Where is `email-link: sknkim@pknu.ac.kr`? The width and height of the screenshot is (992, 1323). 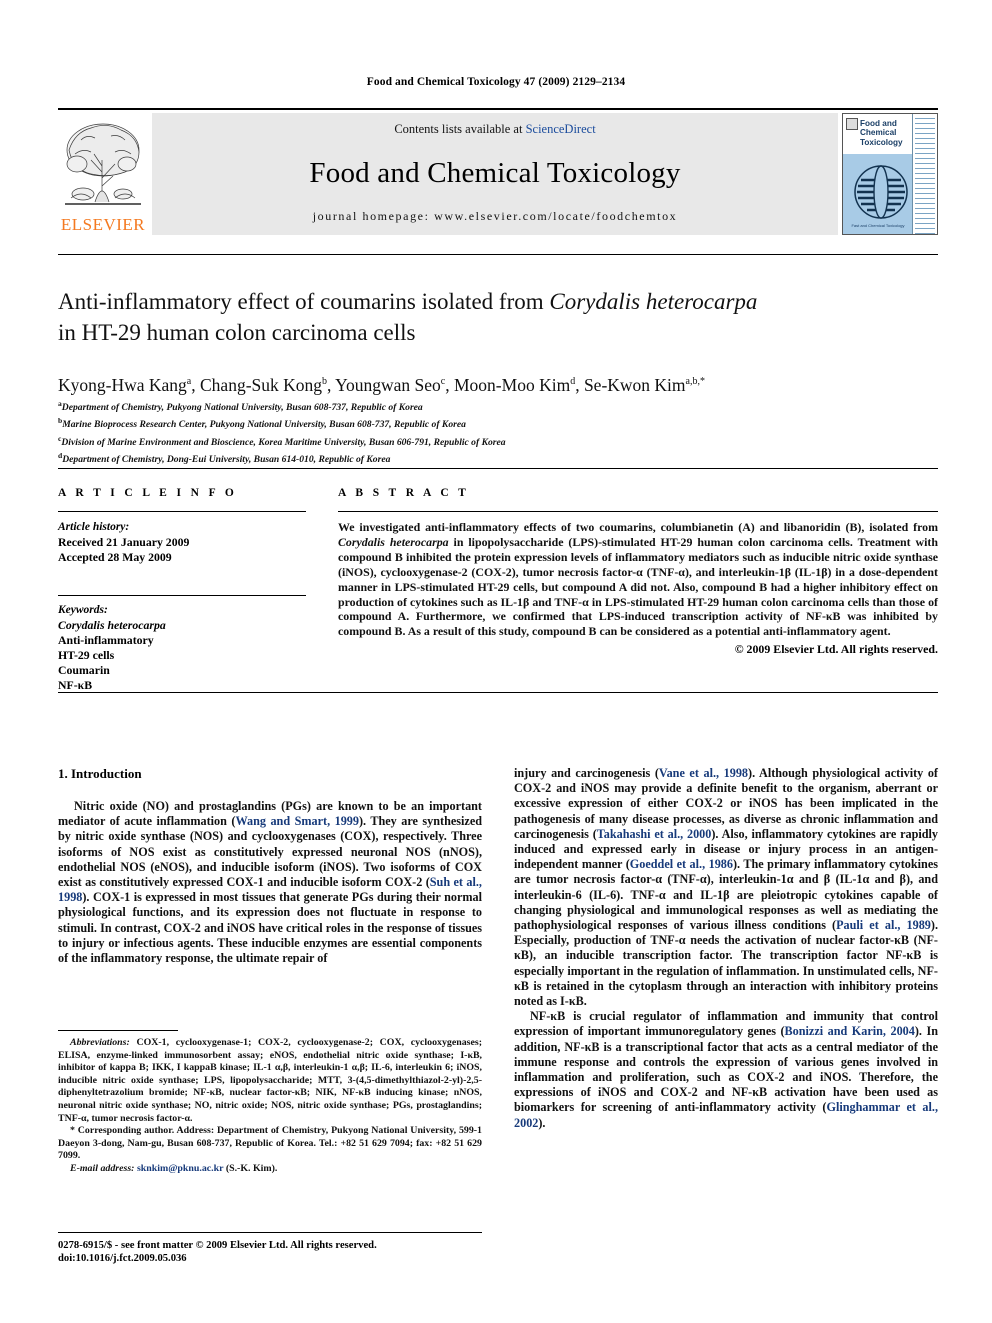 email-link: sknkim@pknu.ac.kr is located at coordinates (180, 1168).